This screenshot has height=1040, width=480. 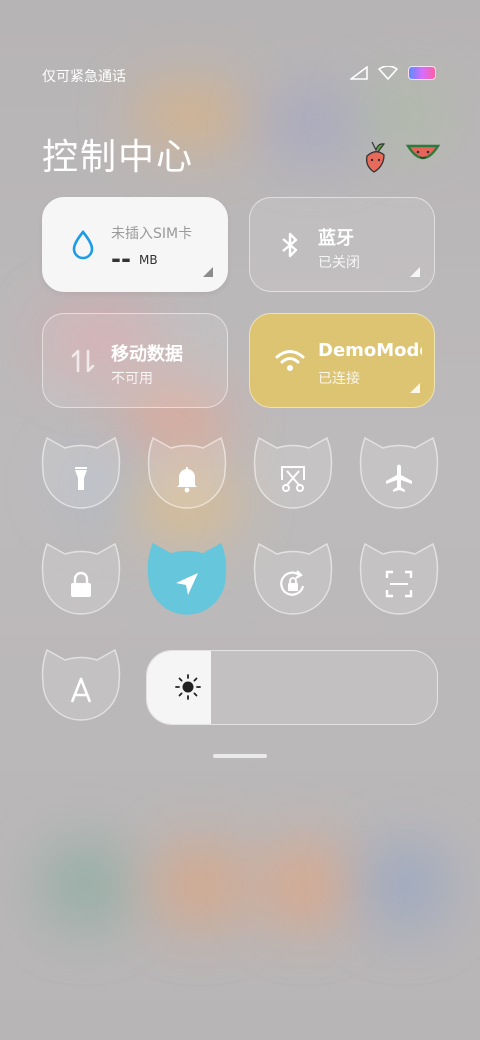 I want to click on water-drop-icon, so click(x=83, y=244).